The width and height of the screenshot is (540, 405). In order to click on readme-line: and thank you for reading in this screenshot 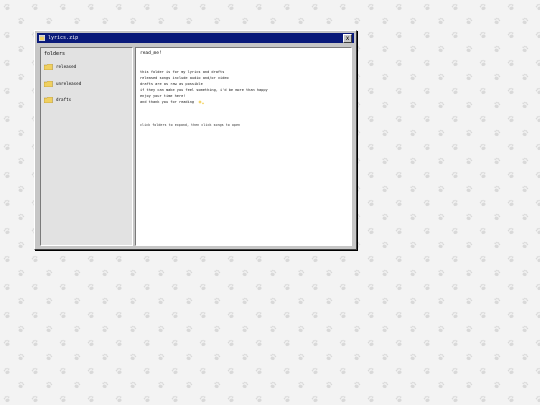, I will do `click(167, 102)`.